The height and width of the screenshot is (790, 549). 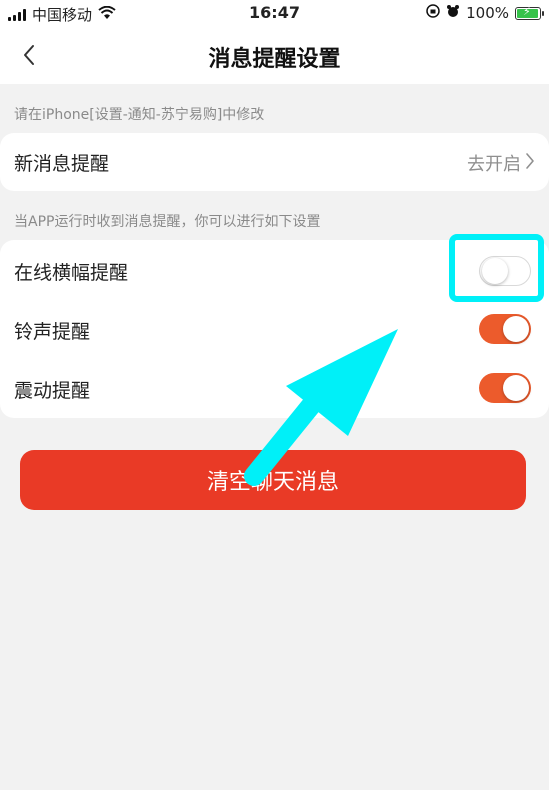 I want to click on header: 中国移动 16:47 100% ⚡ 消息提醒设置, so click(x=274, y=42).